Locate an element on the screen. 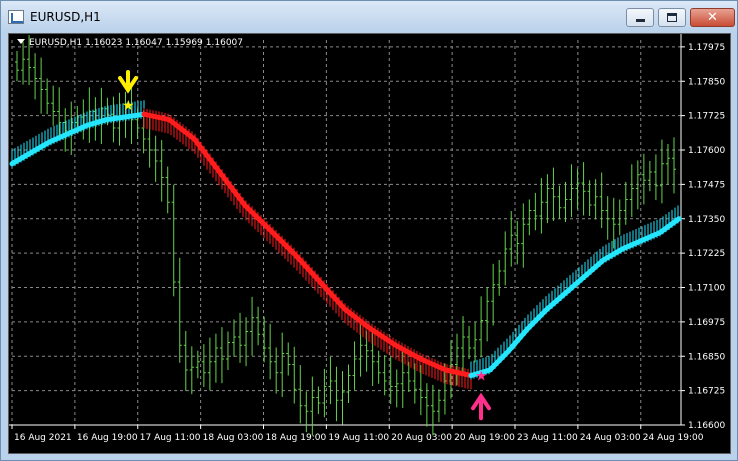  time-tick-label: 20 Aug 03:00 is located at coordinates (421, 438).